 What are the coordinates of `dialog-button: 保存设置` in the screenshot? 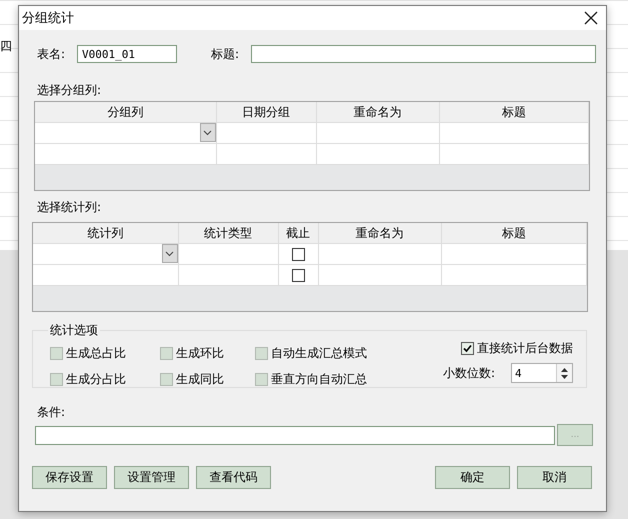 It's located at (69, 477).